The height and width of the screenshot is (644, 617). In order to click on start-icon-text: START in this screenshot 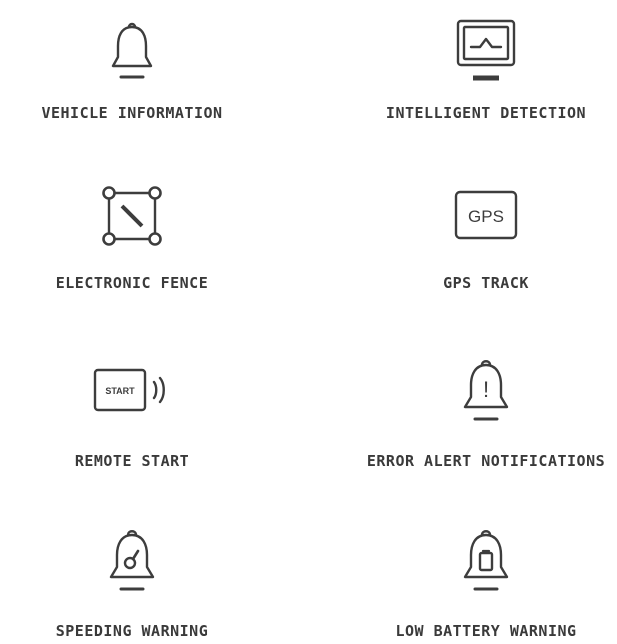, I will do `click(120, 391)`.